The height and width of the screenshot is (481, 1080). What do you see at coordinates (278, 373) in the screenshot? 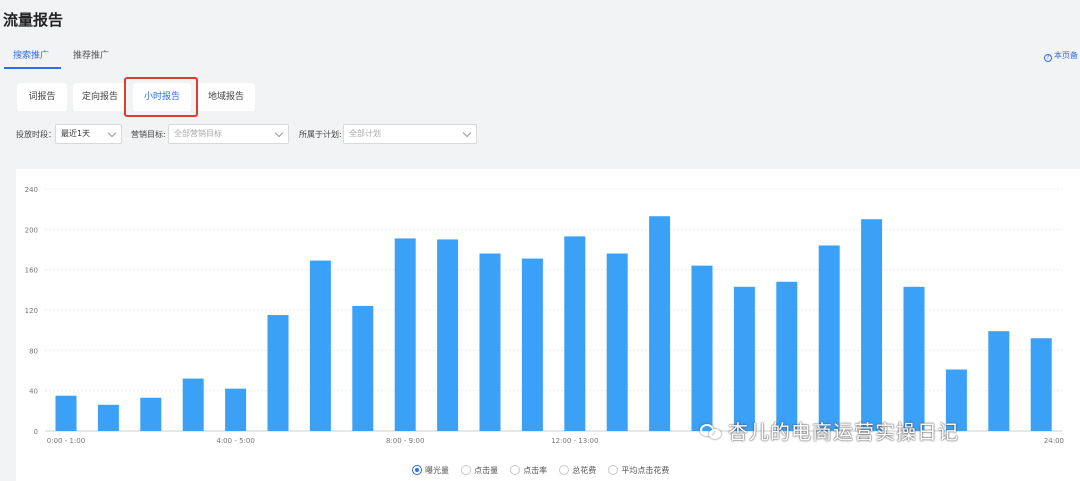
I see `bar-5:00 - 6:00` at bounding box center [278, 373].